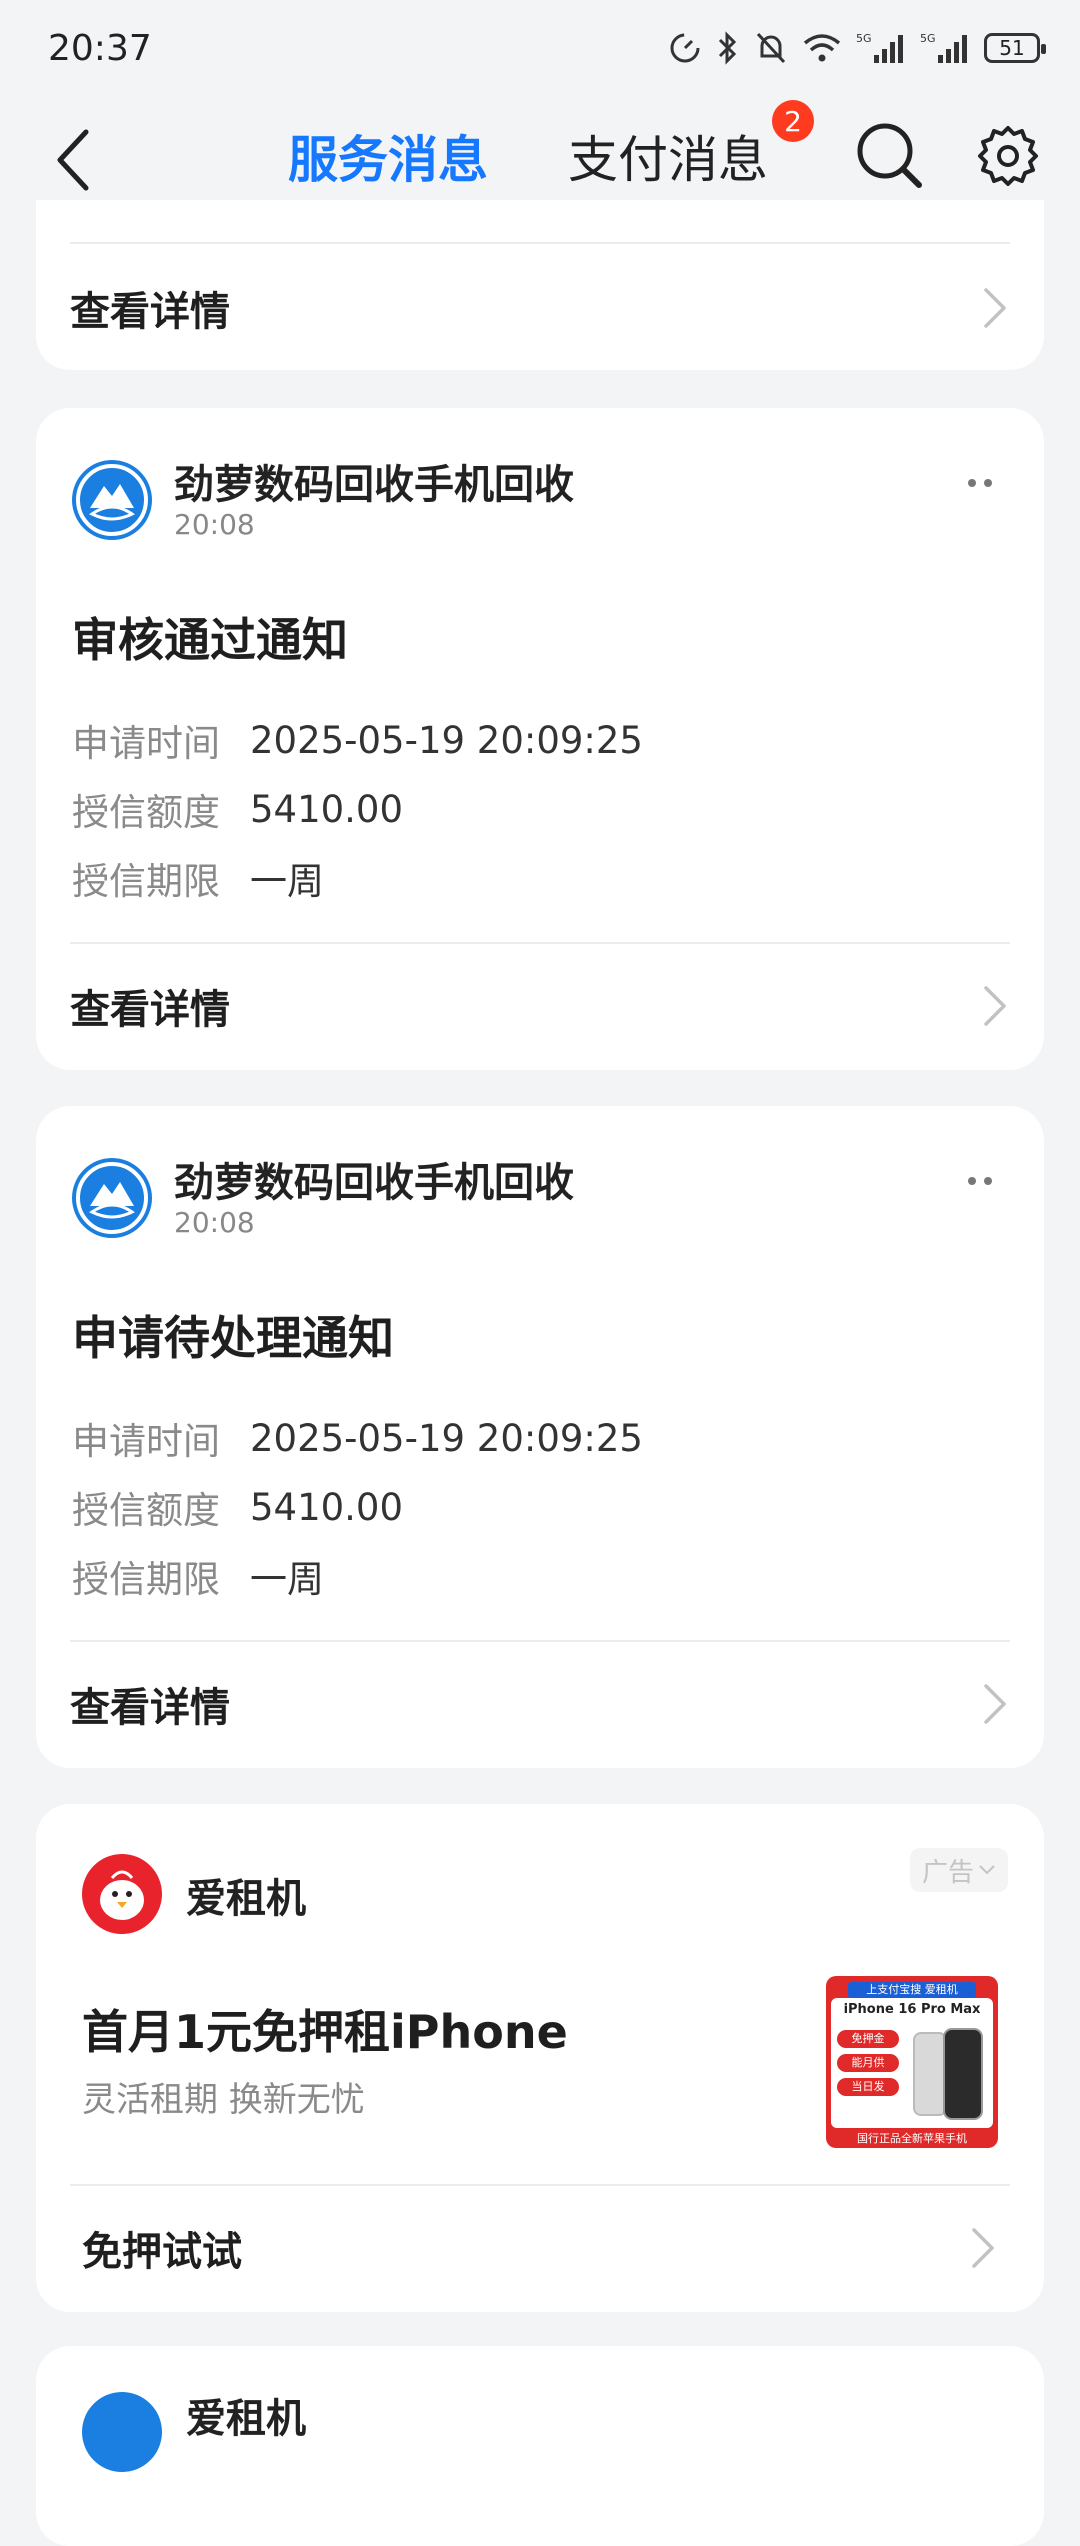 Image resolution: width=1080 pixels, height=2546 pixels. Describe the element at coordinates (822, 48) in the screenshot. I see `wifi-icon` at that location.